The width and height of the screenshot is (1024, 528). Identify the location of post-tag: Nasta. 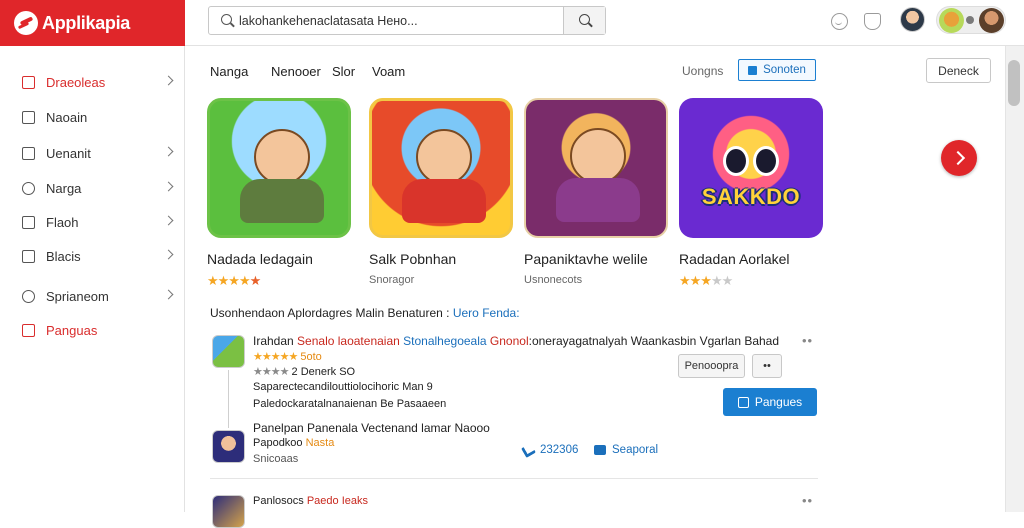
(320, 443).